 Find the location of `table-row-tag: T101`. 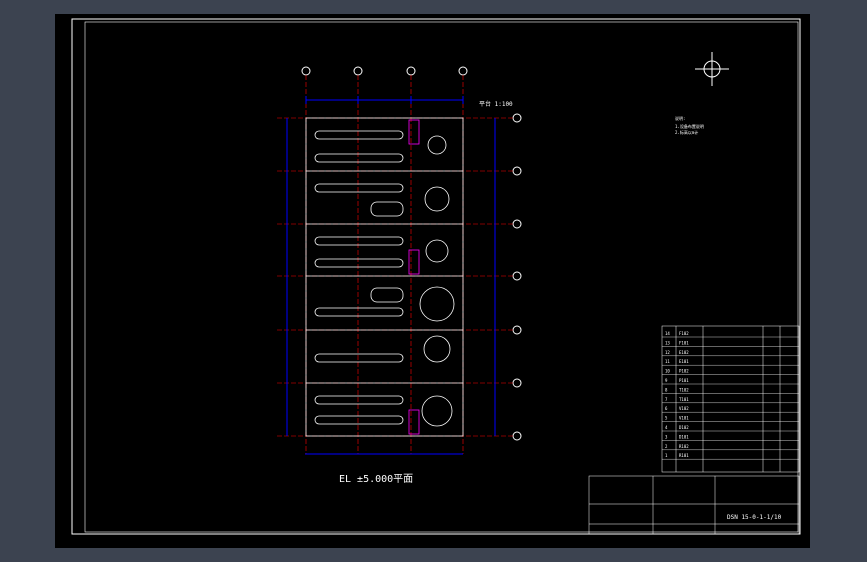

table-row-tag: T101 is located at coordinates (684, 399).